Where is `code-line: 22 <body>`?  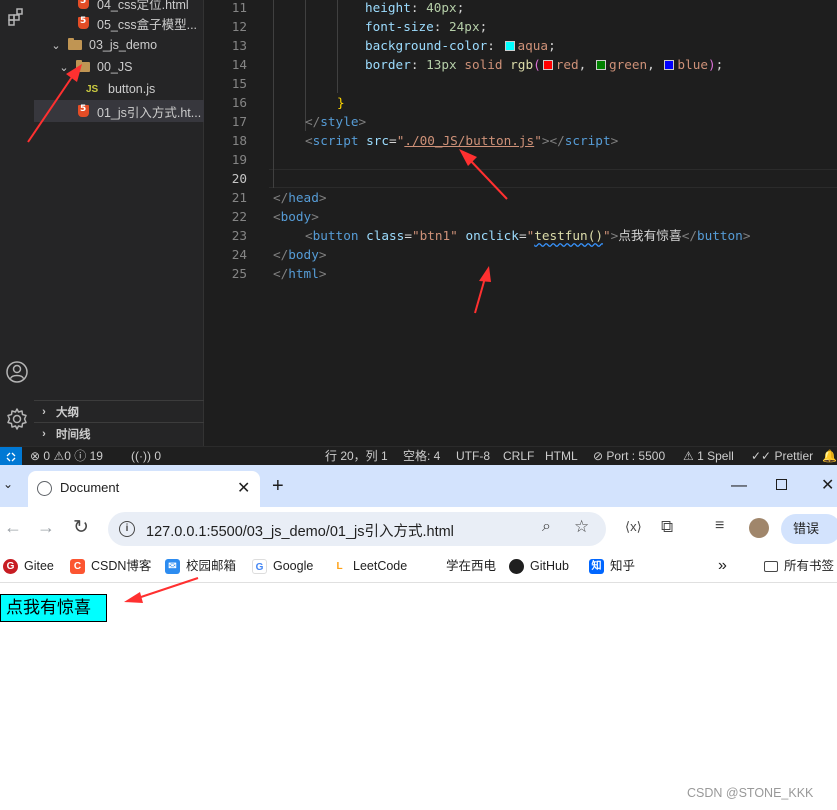
code-line: 22 <body> is located at coordinates (275, 216).